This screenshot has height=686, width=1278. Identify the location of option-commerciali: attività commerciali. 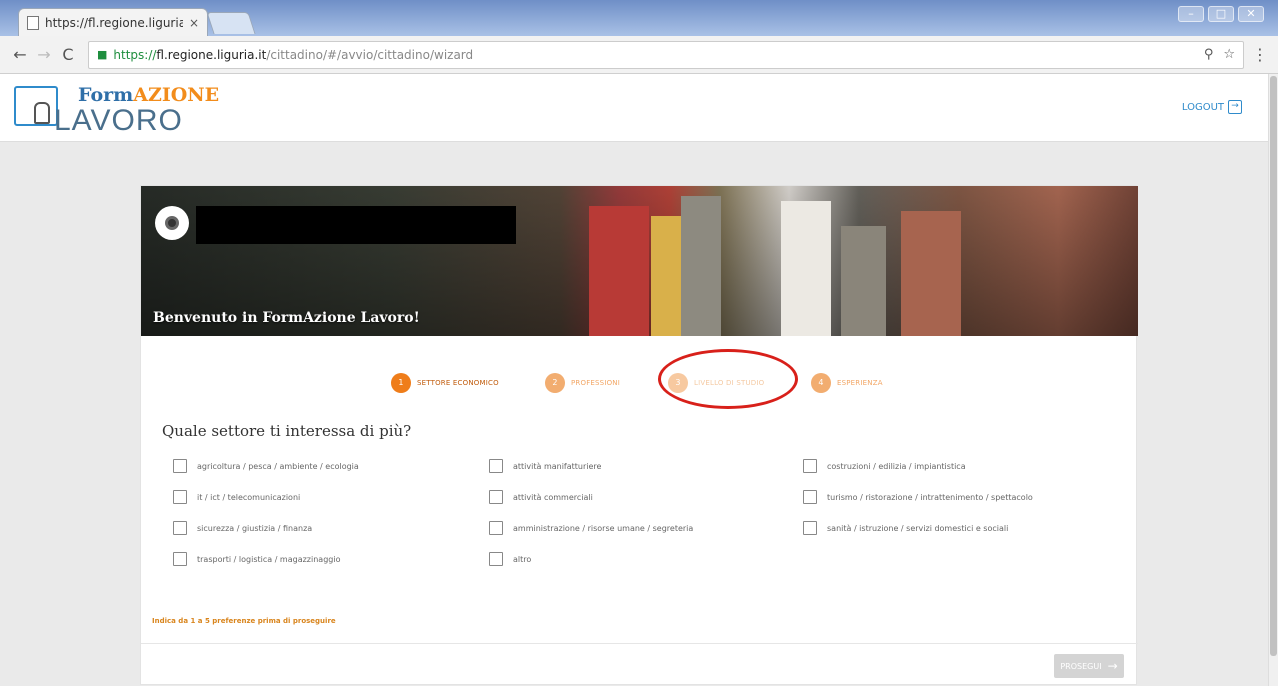
(541, 497).